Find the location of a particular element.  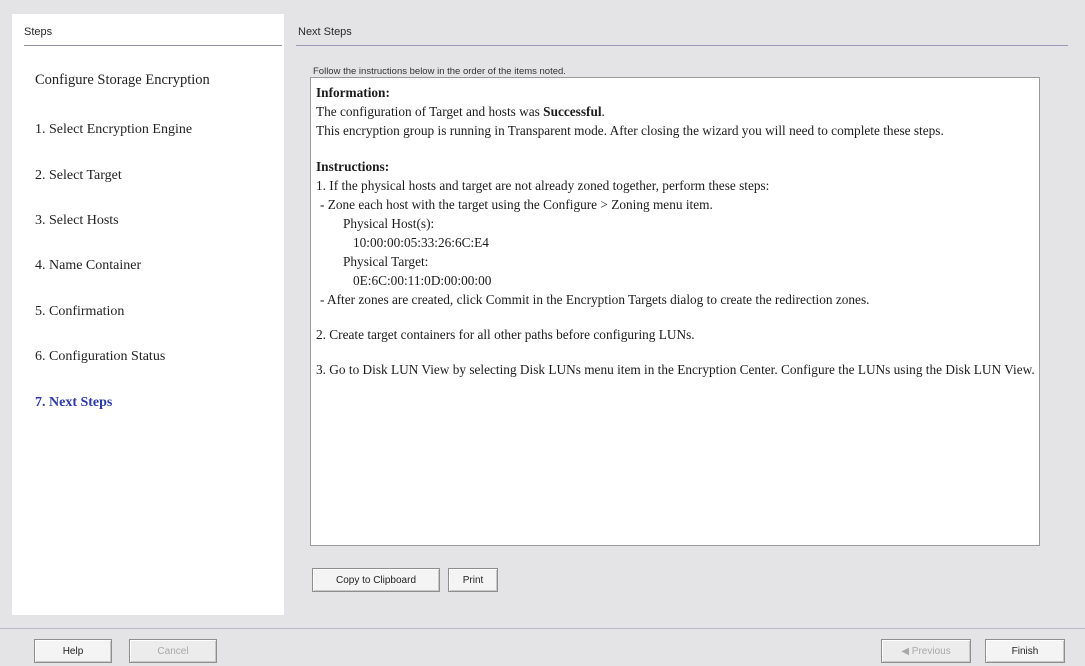

copy-to-clipboard-button: Copy to Clipboard is located at coordinates (376, 580).